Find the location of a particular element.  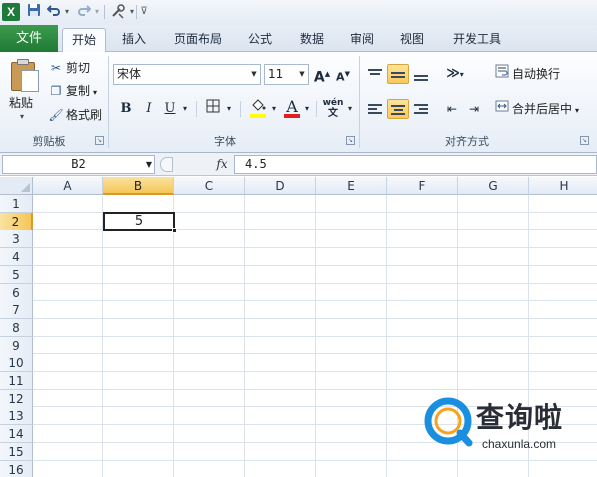

fill-color-dropdown-icon: ▾ is located at coordinates (274, 109).